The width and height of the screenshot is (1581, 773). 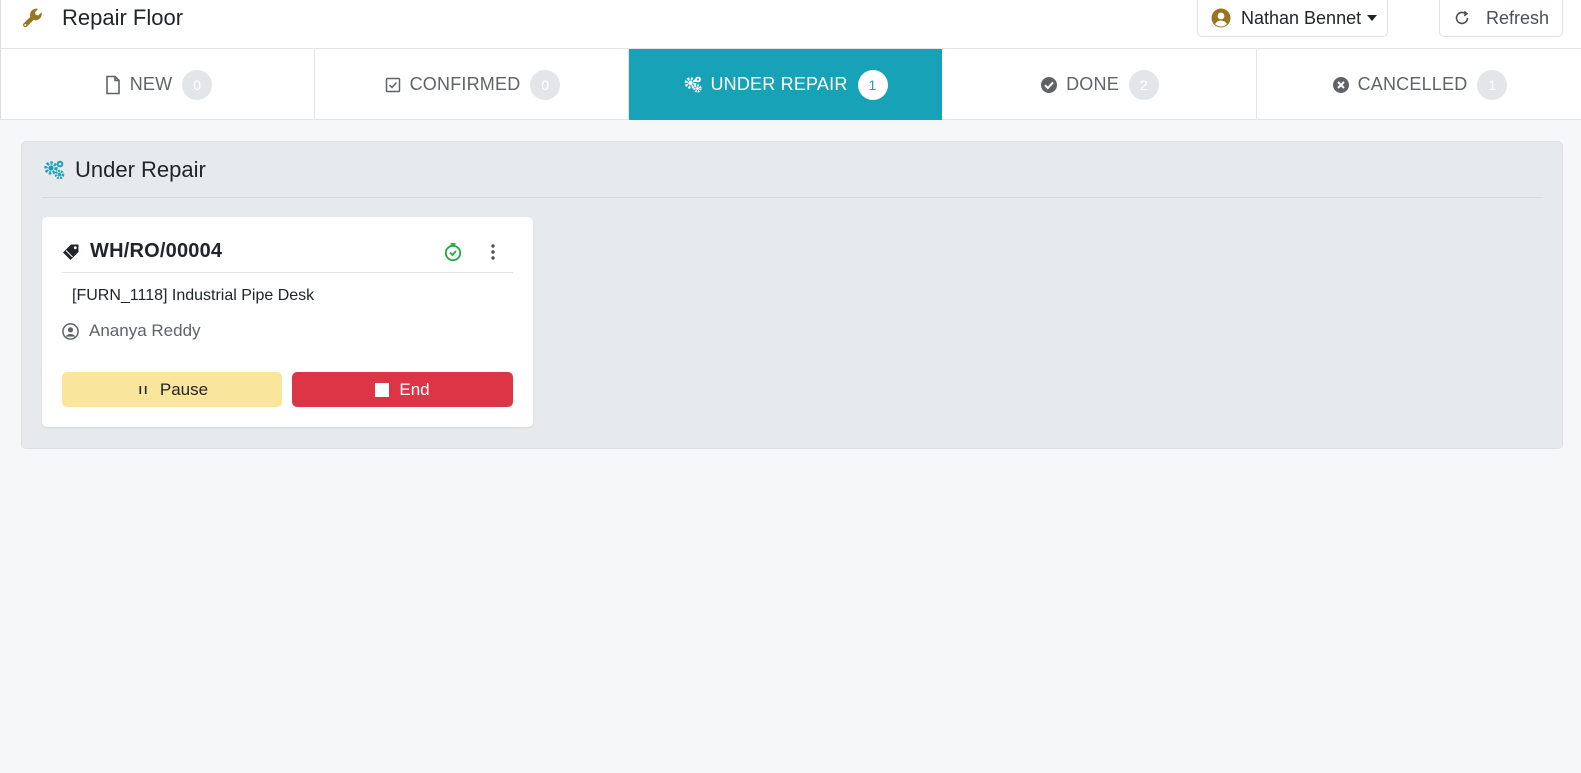 I want to click on tab-under-repair-count: 1, so click(x=872, y=84).